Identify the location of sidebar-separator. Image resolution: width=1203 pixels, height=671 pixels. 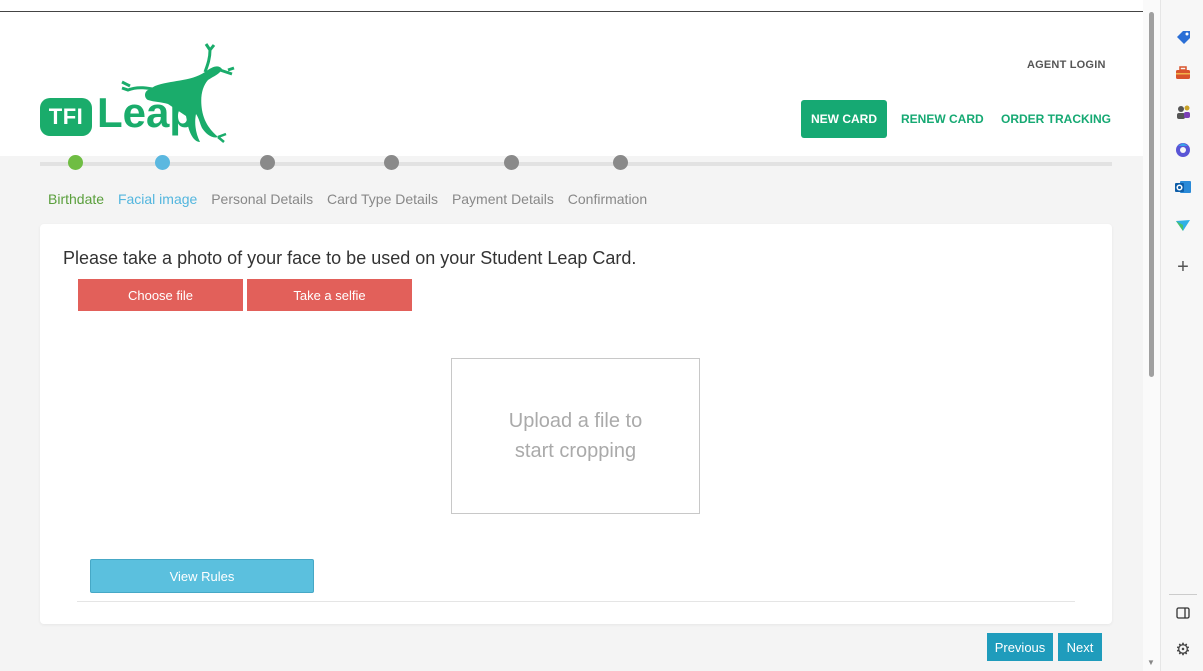
(1183, 594).